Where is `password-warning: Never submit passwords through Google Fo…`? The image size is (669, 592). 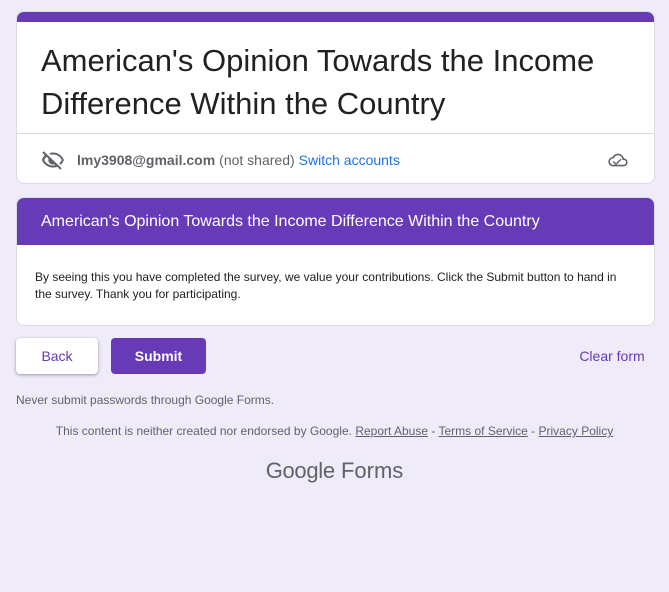 password-warning: Never submit passwords through Google Fo… is located at coordinates (145, 400).